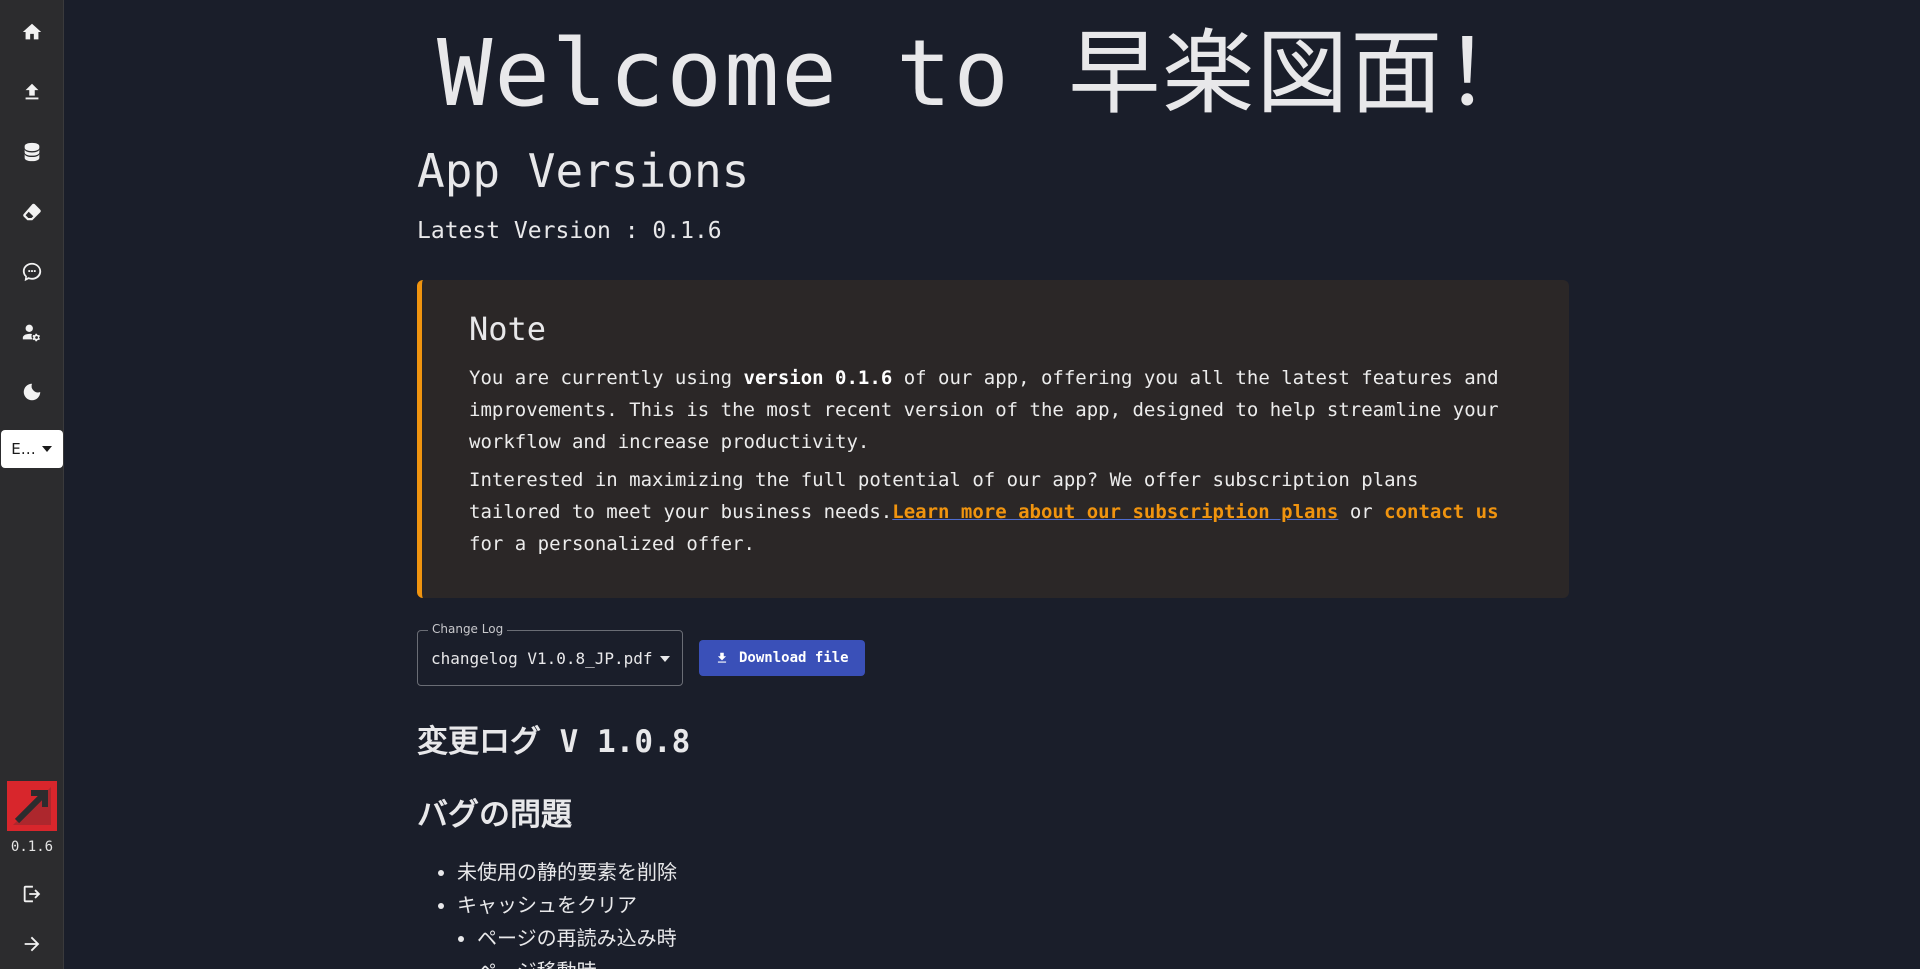 The image size is (1920, 969). What do you see at coordinates (583, 171) in the screenshot?
I see `page-title: App Versions` at bounding box center [583, 171].